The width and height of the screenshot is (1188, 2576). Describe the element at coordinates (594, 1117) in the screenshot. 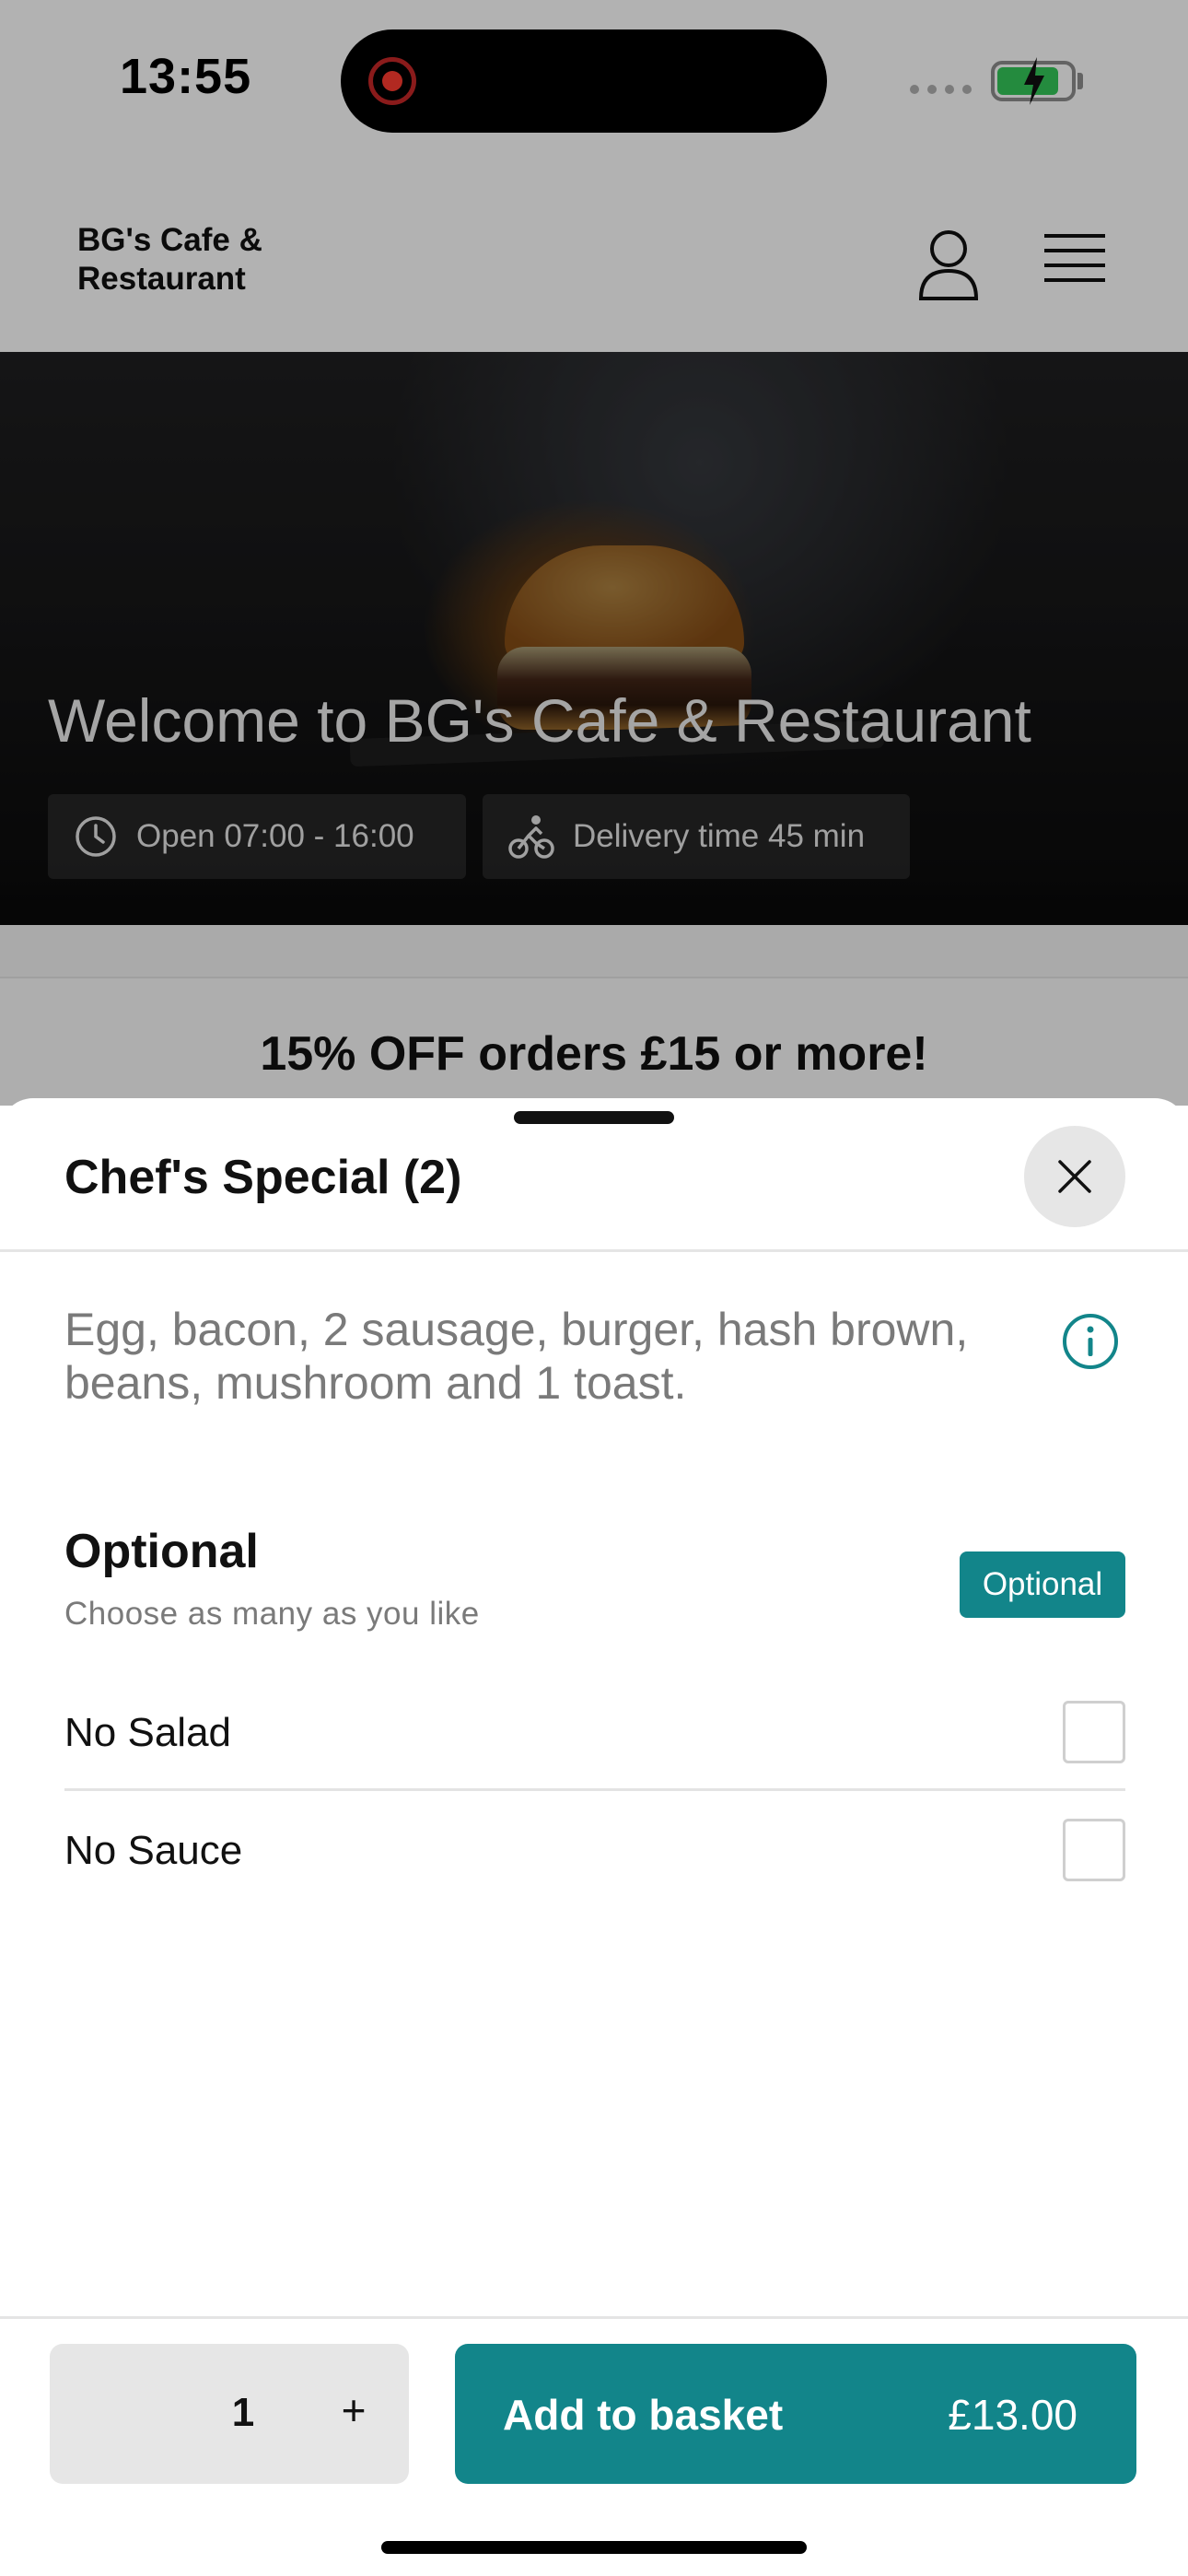

I see `sheet-grabber` at that location.